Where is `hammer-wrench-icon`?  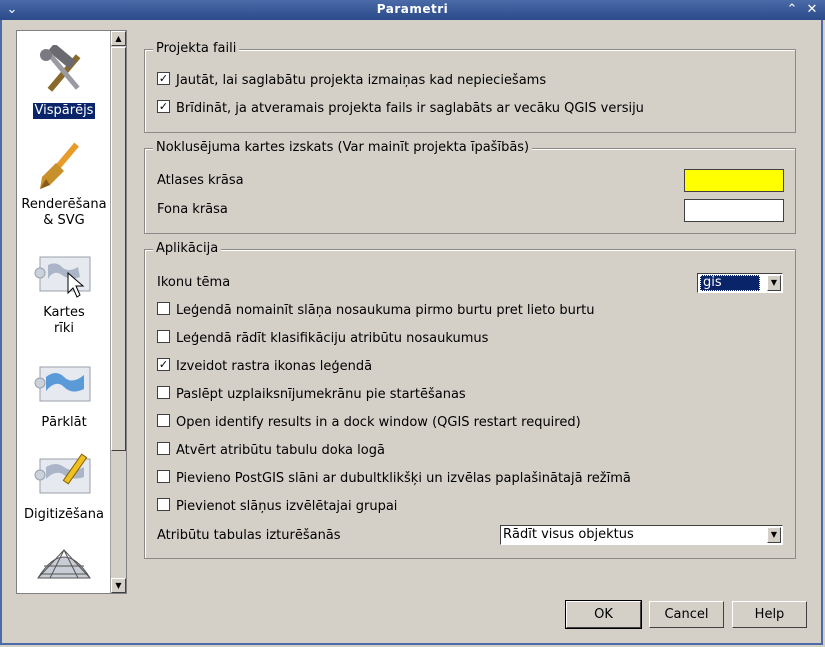 hammer-wrench-icon is located at coordinates (60, 68).